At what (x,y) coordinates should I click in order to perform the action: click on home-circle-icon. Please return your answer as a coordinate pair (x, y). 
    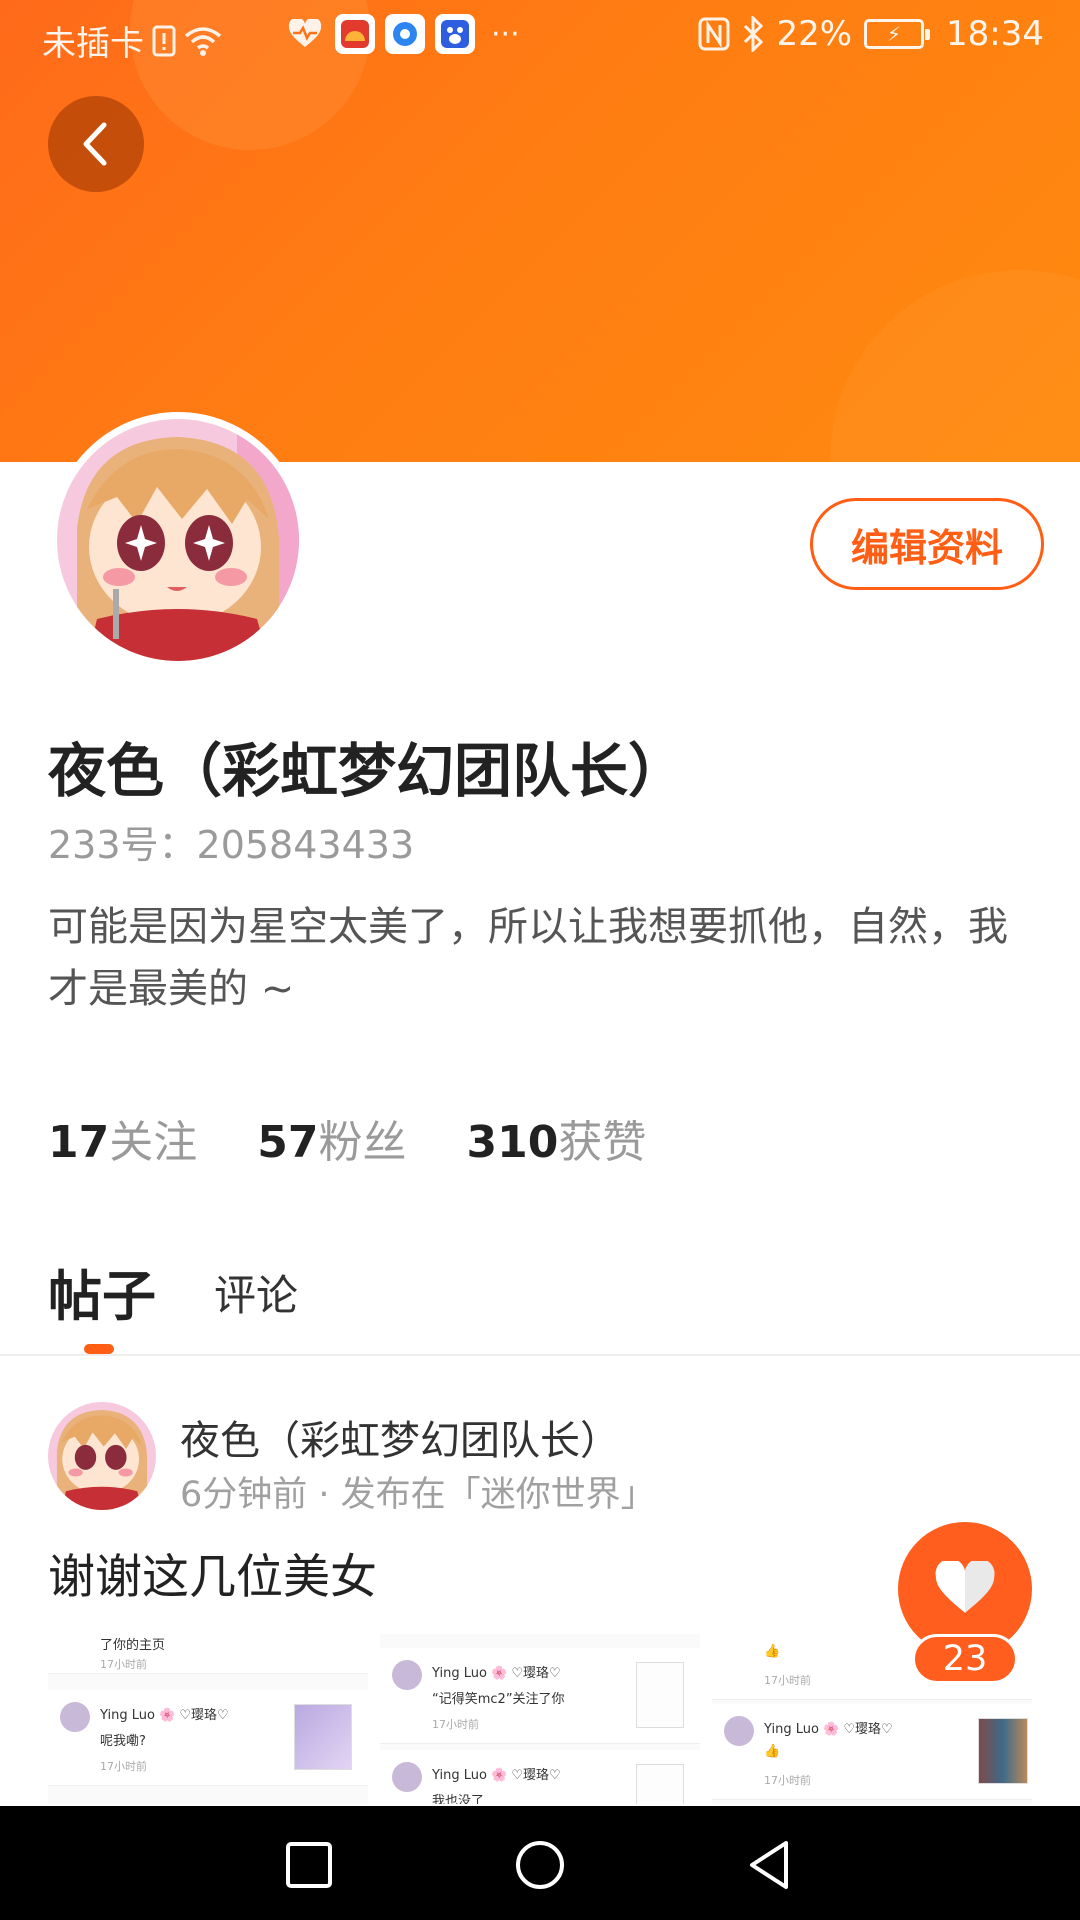
    Looking at the image, I should click on (540, 1865).